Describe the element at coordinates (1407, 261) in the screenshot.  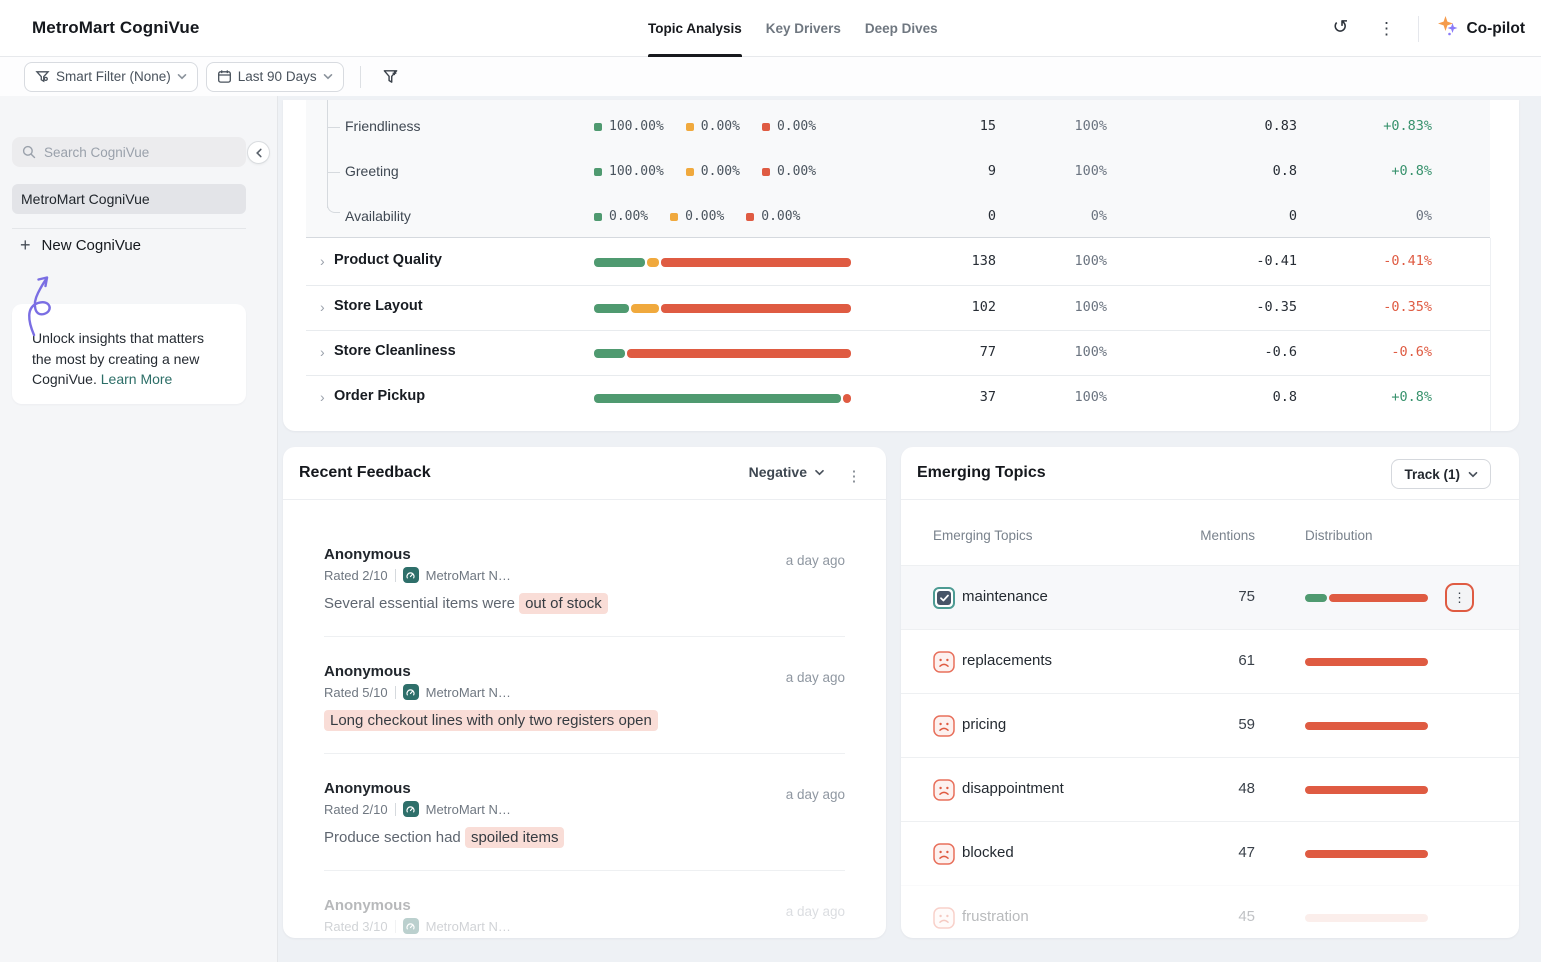
I see `score-change: -0.41%` at that location.